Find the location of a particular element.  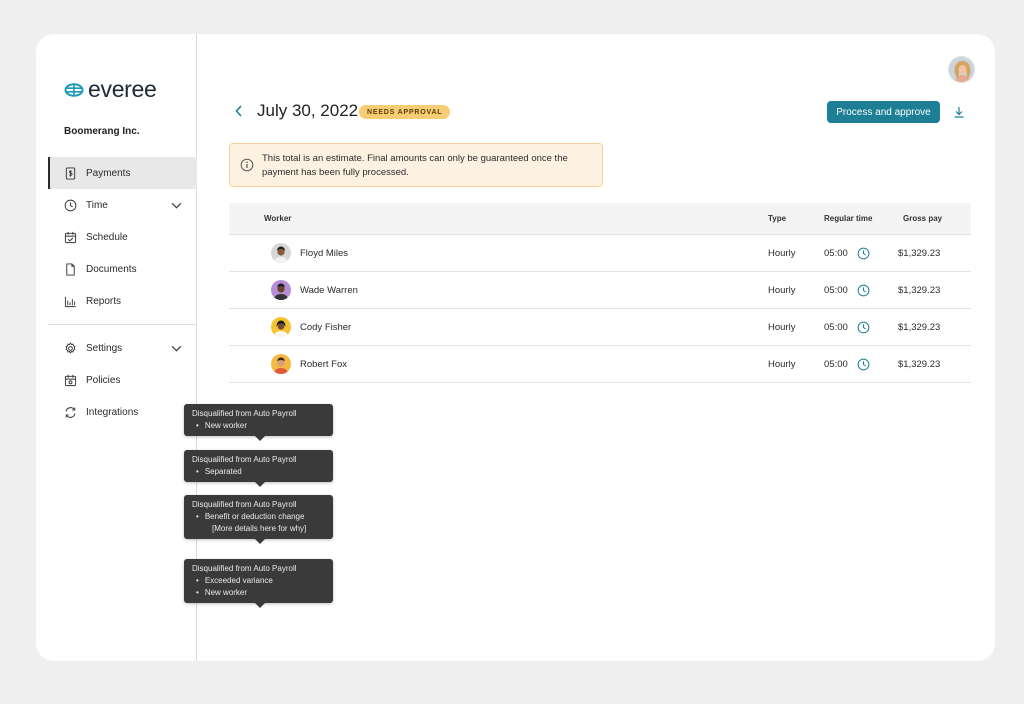

nav-divider is located at coordinates (122, 324).